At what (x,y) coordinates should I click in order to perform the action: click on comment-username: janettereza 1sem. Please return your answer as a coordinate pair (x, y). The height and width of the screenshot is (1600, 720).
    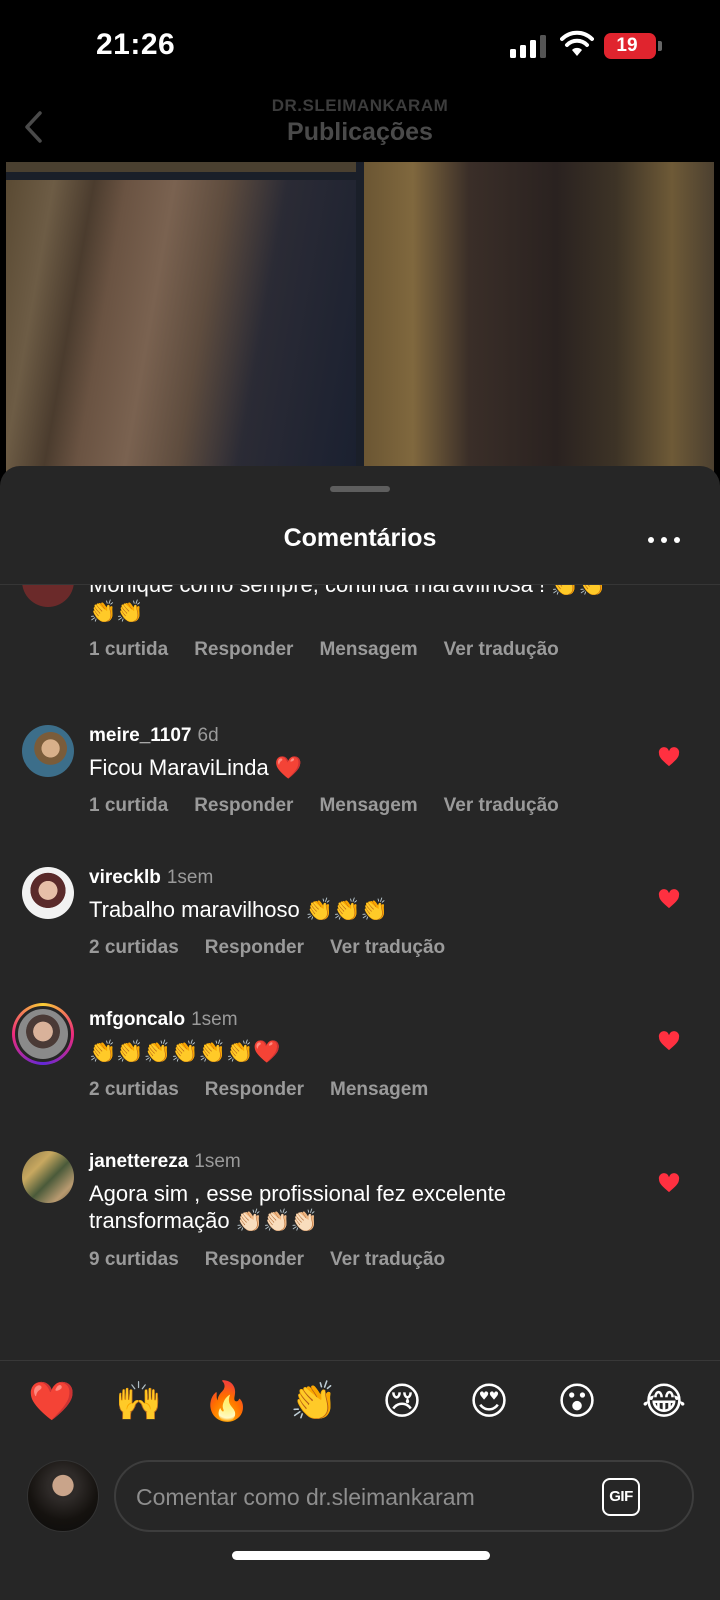
    Looking at the image, I should click on (165, 1162).